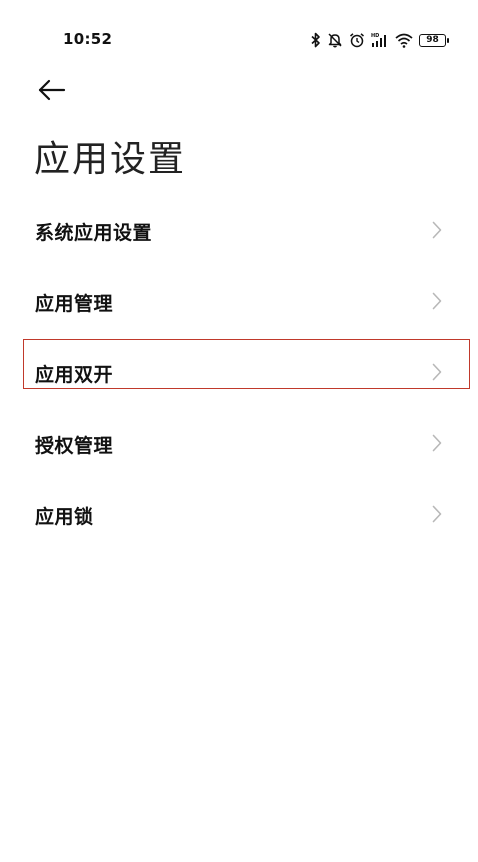 The height and width of the screenshot is (862, 478). I want to click on svg-text: HD, so click(375, 36).